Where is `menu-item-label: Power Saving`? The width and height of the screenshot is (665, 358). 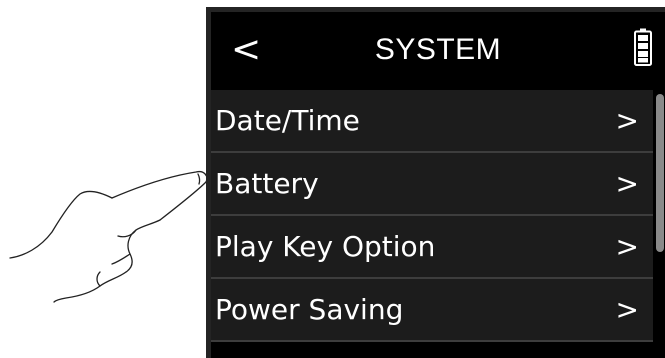
menu-item-label: Power Saving is located at coordinates (309, 309).